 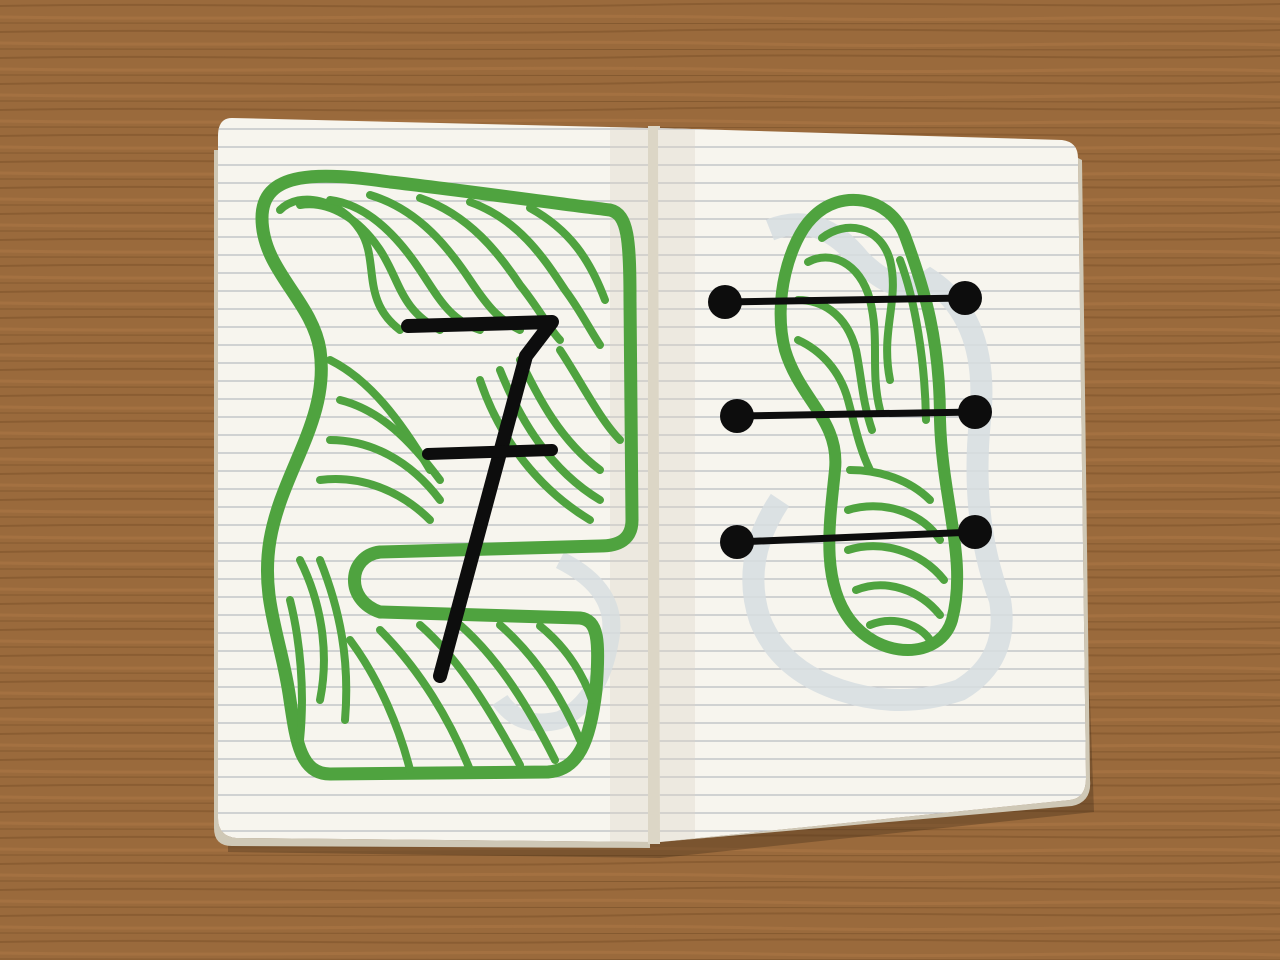 What do you see at coordinates (654, 485) in the screenshot?
I see `notebook-gutter` at bounding box center [654, 485].